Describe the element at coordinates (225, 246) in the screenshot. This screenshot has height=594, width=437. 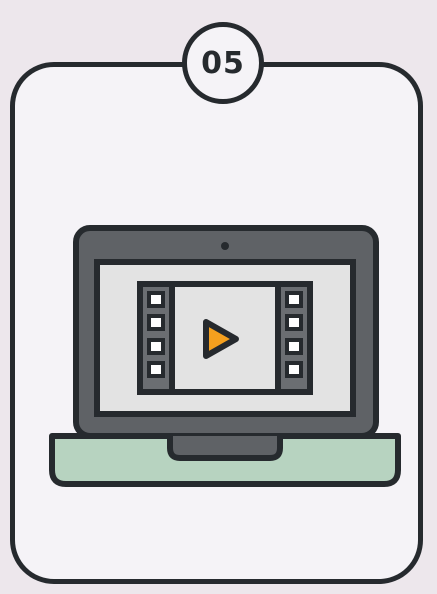
I see `laptop-camera` at that location.